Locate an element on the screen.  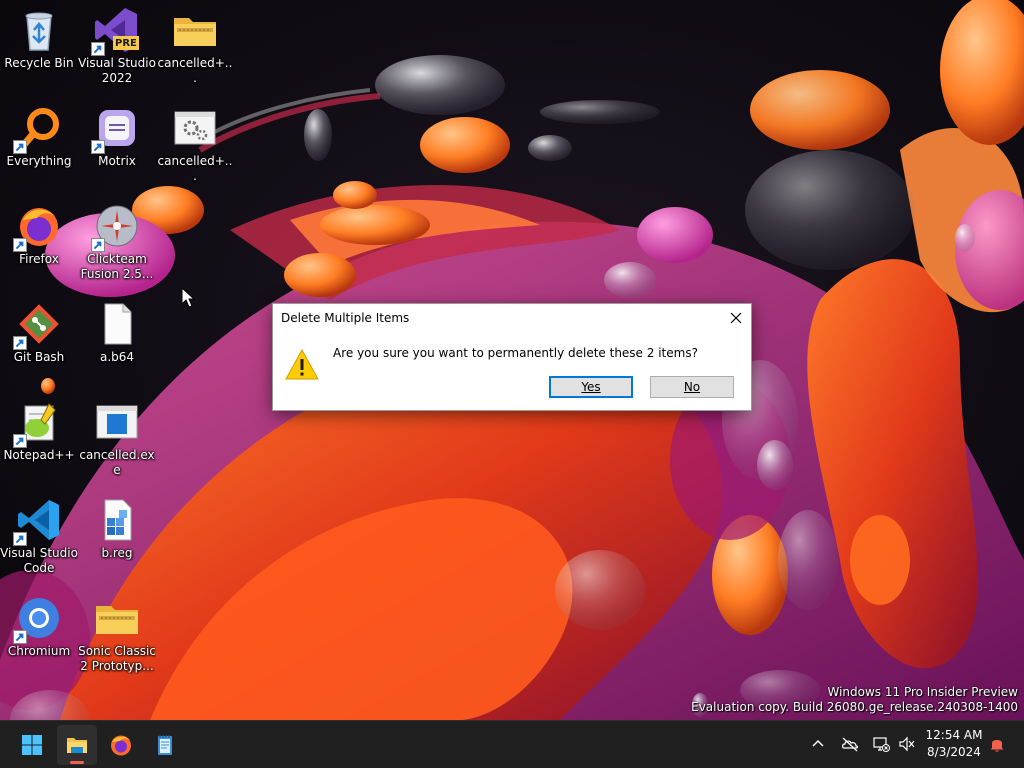
desktop-icon-vscode: Visual Studio Code is located at coordinates (39, 533).